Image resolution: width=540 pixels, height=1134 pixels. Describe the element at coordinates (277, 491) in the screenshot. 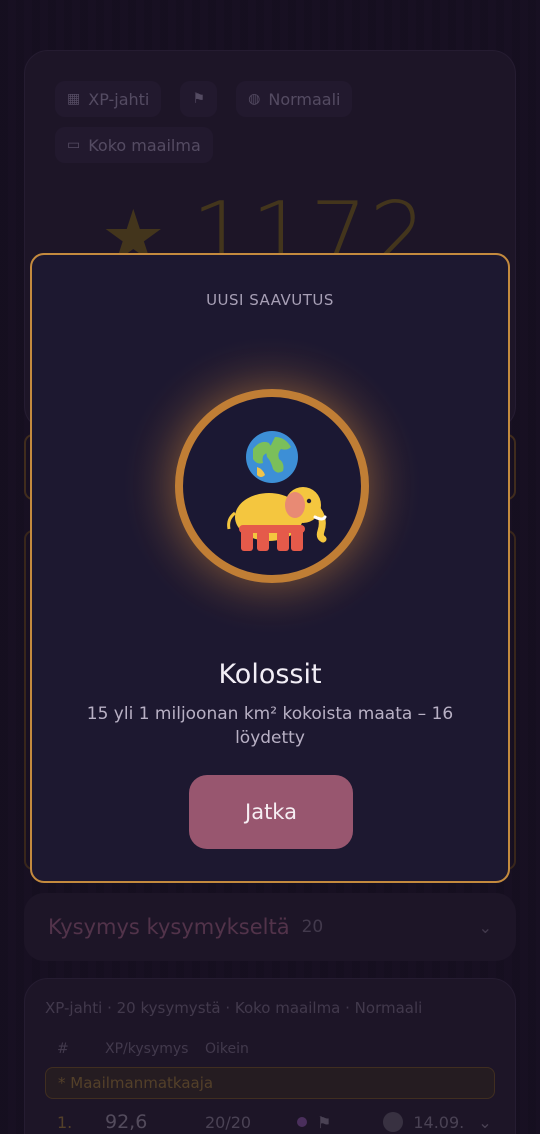

I see `elephant-globe-icon` at that location.